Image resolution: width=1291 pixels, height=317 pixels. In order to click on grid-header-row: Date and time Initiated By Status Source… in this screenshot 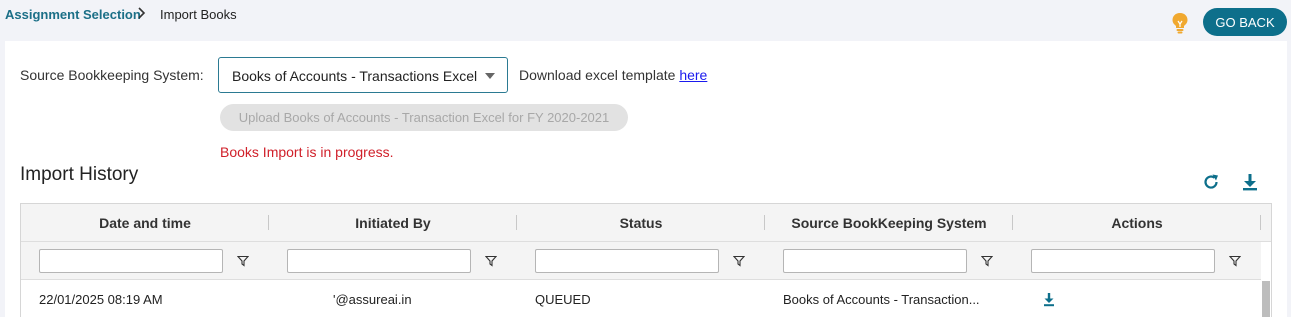, I will do `click(646, 223)`.